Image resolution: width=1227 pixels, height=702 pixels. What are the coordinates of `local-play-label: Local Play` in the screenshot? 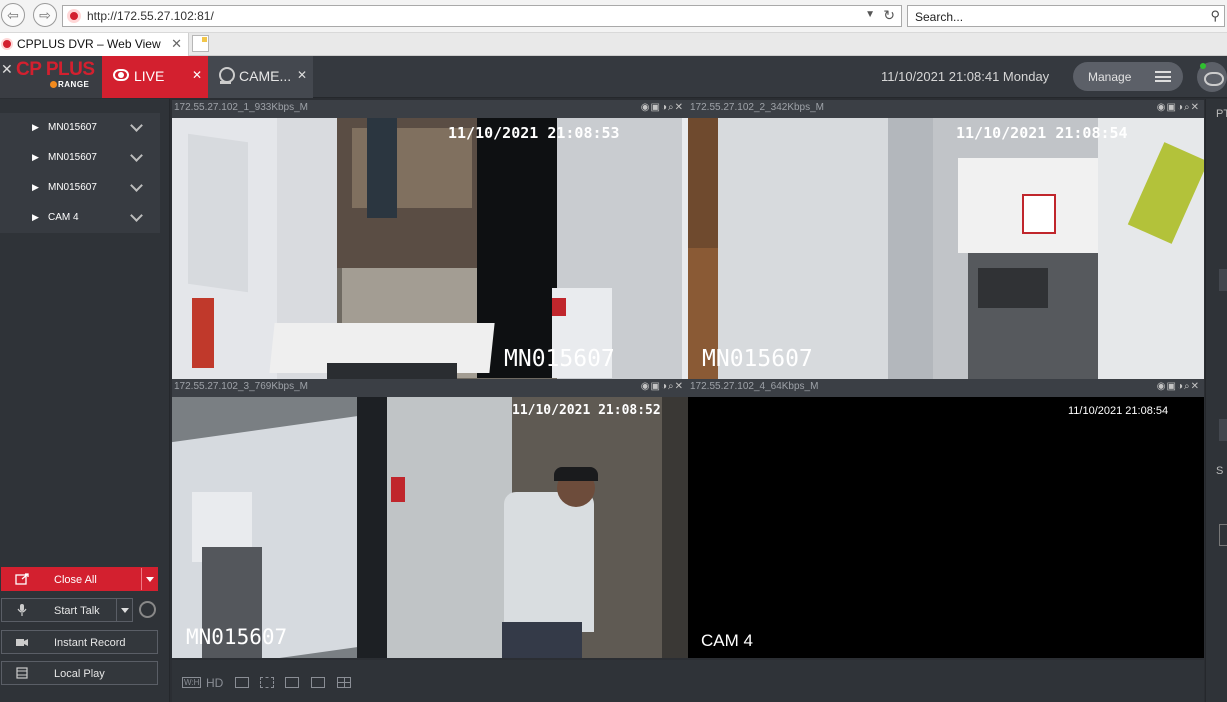 It's located at (79, 674).